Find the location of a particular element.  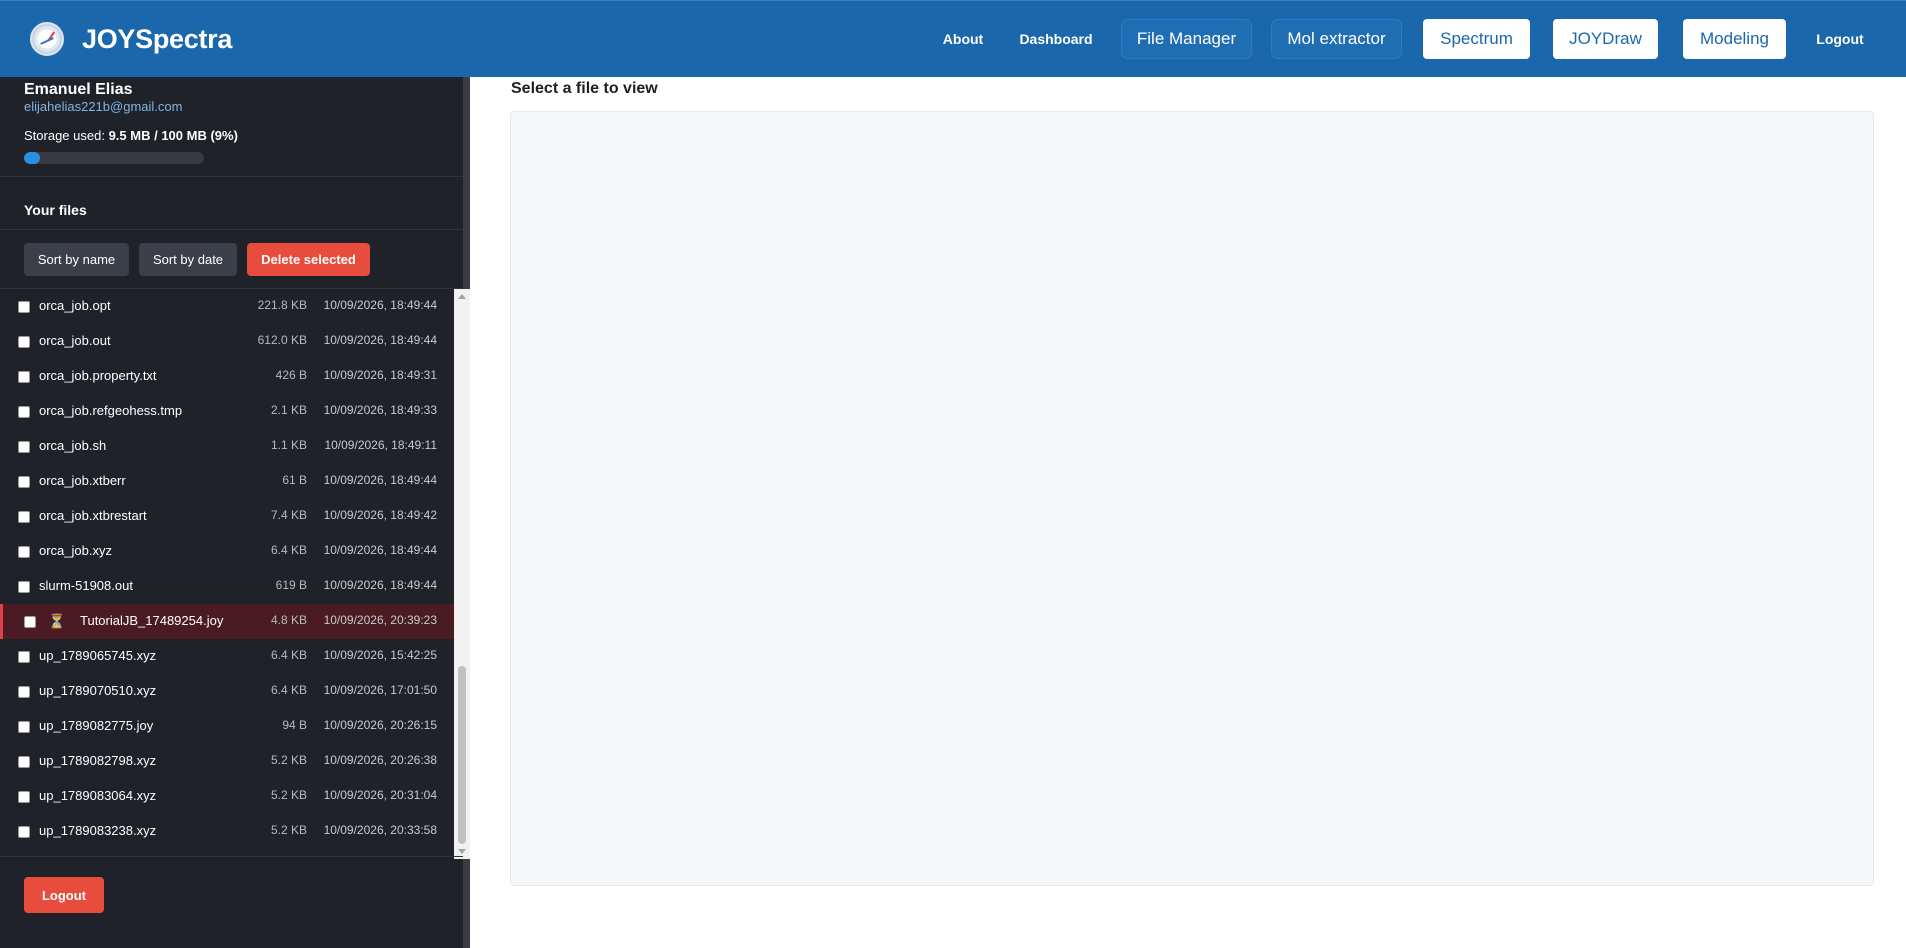

nav-joydraw: JOYDraw is located at coordinates (1605, 39).